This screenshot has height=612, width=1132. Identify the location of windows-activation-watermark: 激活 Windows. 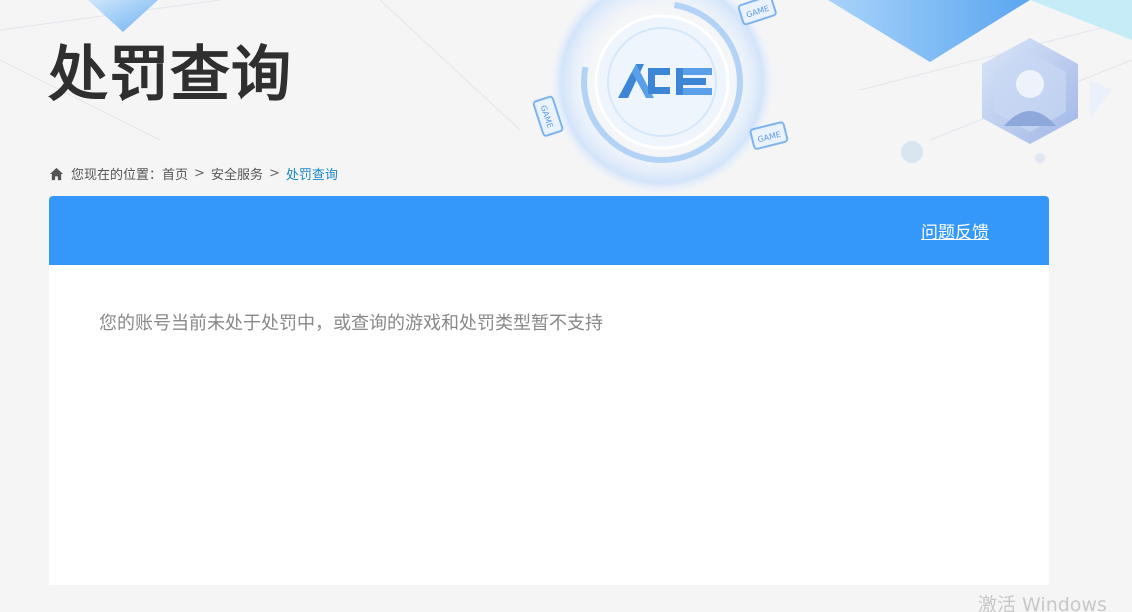
(1042, 603).